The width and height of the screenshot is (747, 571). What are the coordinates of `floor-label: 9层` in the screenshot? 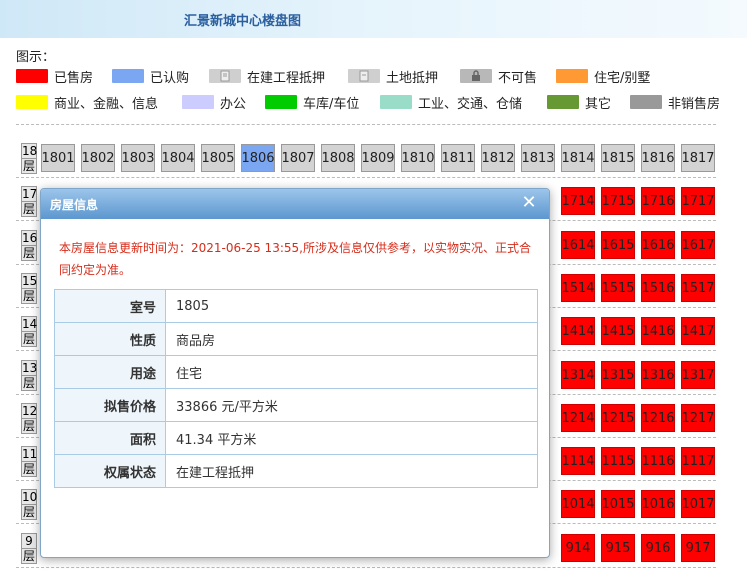 It's located at (29, 548).